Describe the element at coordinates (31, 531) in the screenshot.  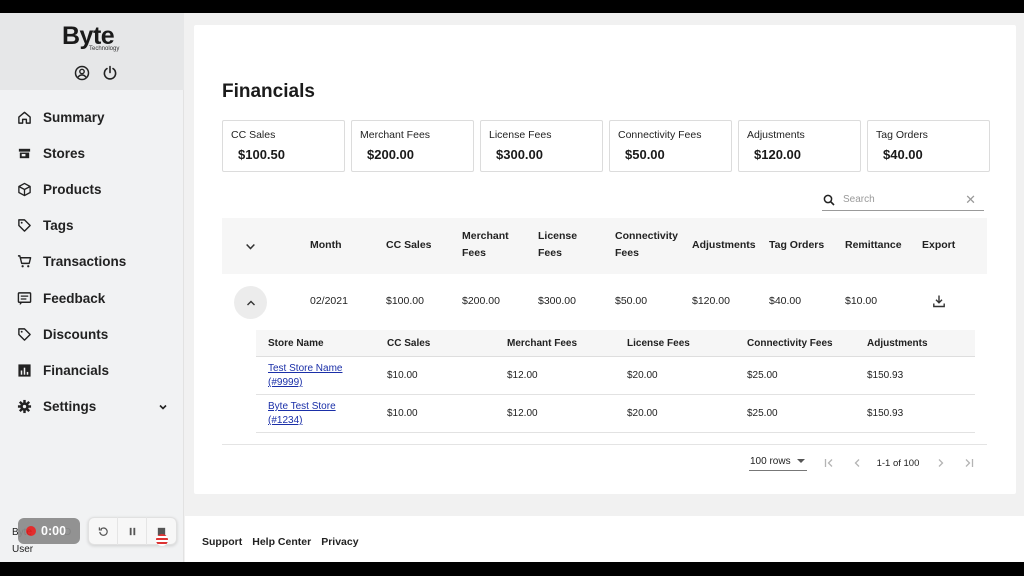
I see `record-indicator-icon` at that location.